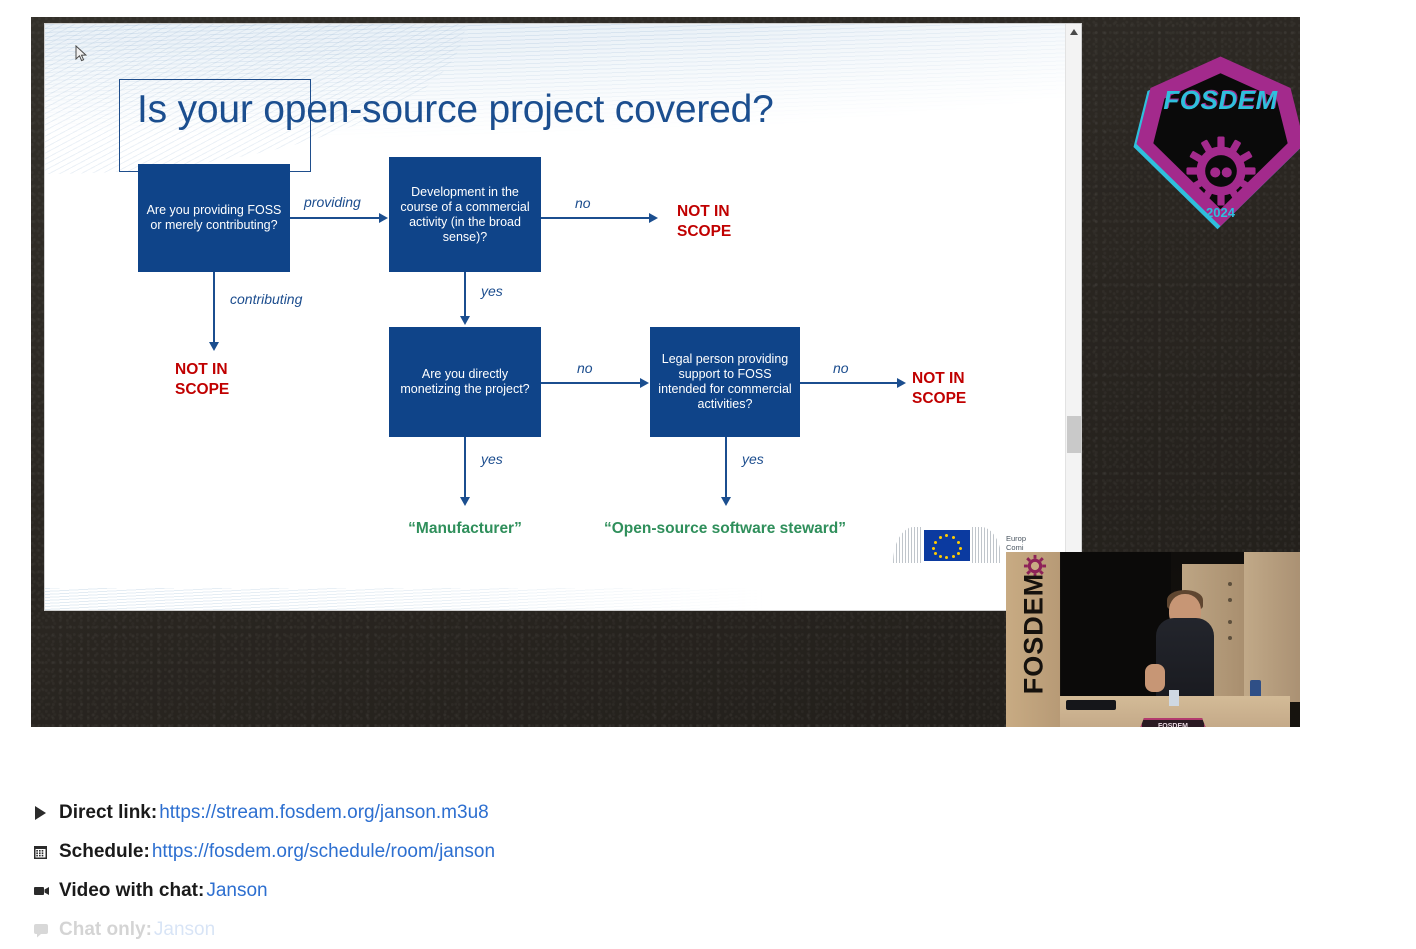 Image resolution: width=1416 pixels, height=949 pixels. What do you see at coordinates (465, 501) in the screenshot?
I see `arrow-yes-2-head` at bounding box center [465, 501].